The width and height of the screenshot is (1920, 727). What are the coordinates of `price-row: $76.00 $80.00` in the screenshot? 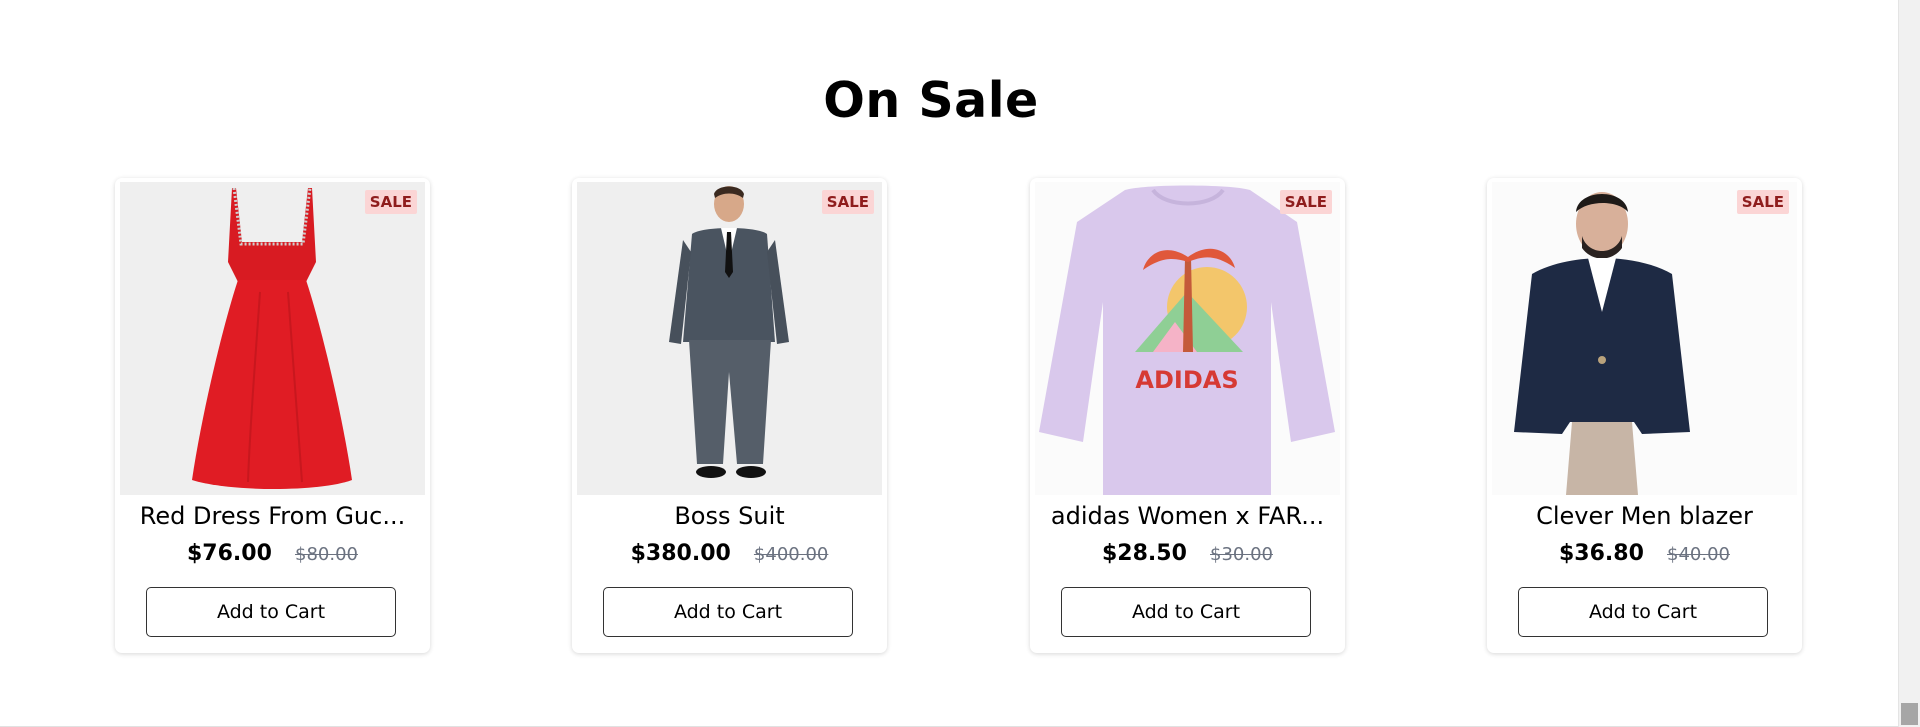 It's located at (272, 553).